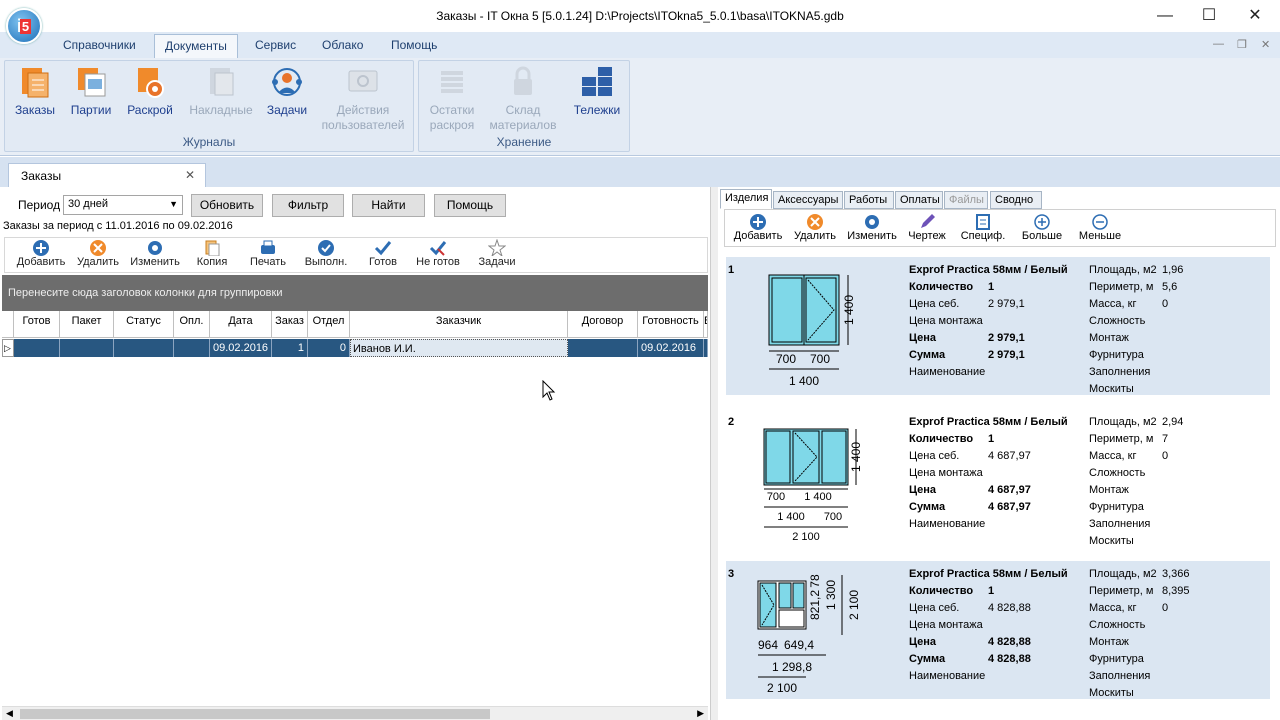 The image size is (1280, 720). What do you see at coordinates (98, 253) in the screenshot?
I see `delete-order-button: Удалить` at bounding box center [98, 253].